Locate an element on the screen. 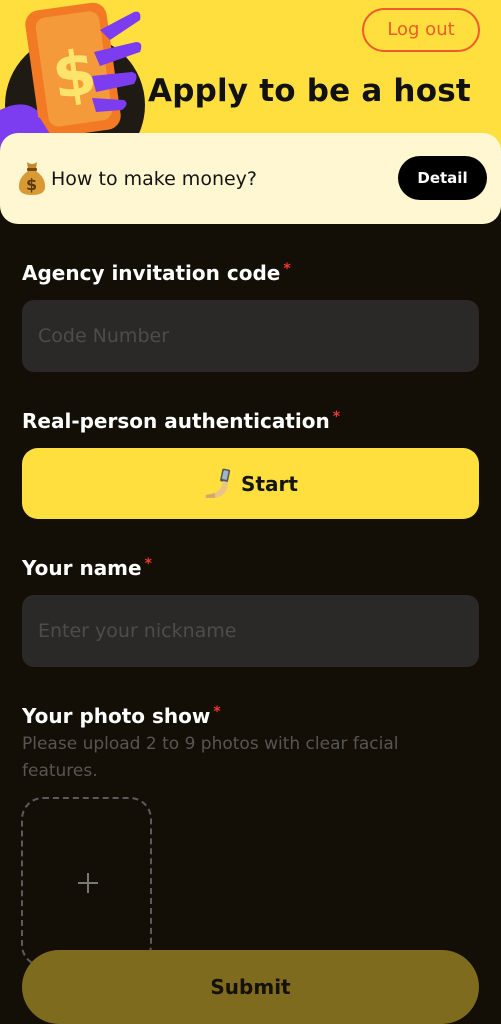 This screenshot has height=1024, width=501. how-to-make-money-text: How to make money? is located at coordinates (154, 179).